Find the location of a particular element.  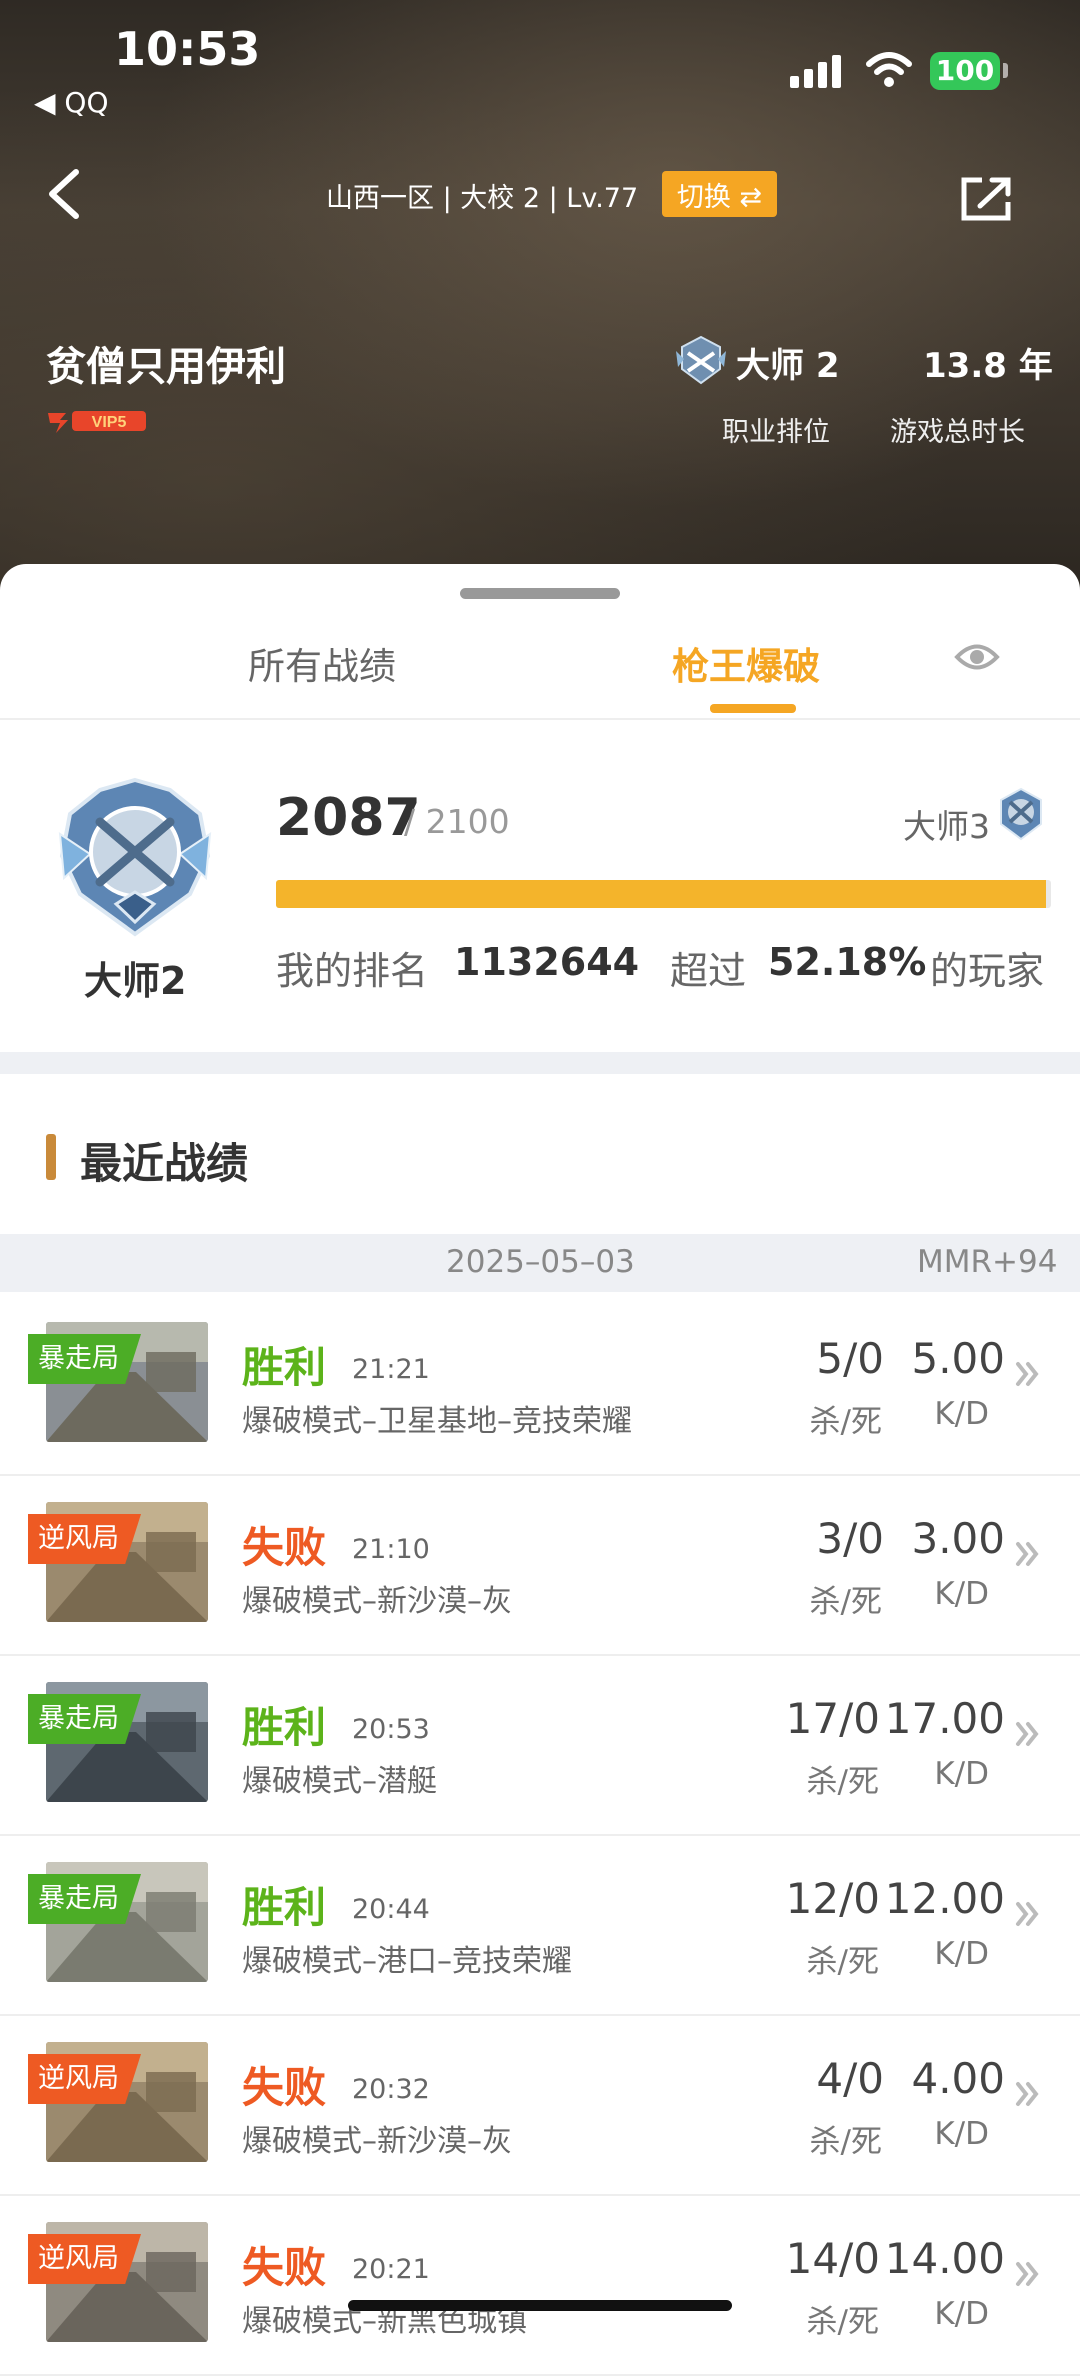

back-to-qq-link: ◀ QQ is located at coordinates (71, 102).